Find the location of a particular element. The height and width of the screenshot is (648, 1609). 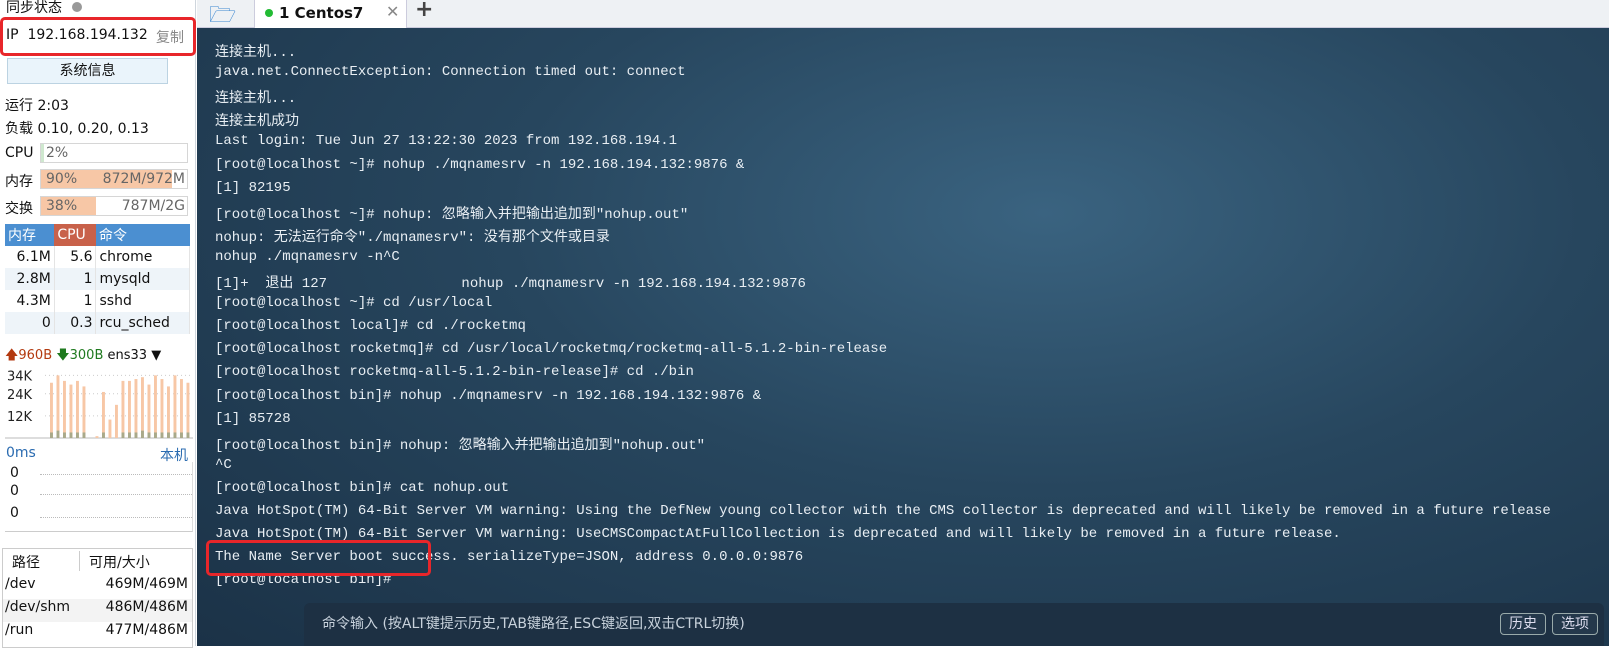

new-tab-button: + is located at coordinates (424, 11).